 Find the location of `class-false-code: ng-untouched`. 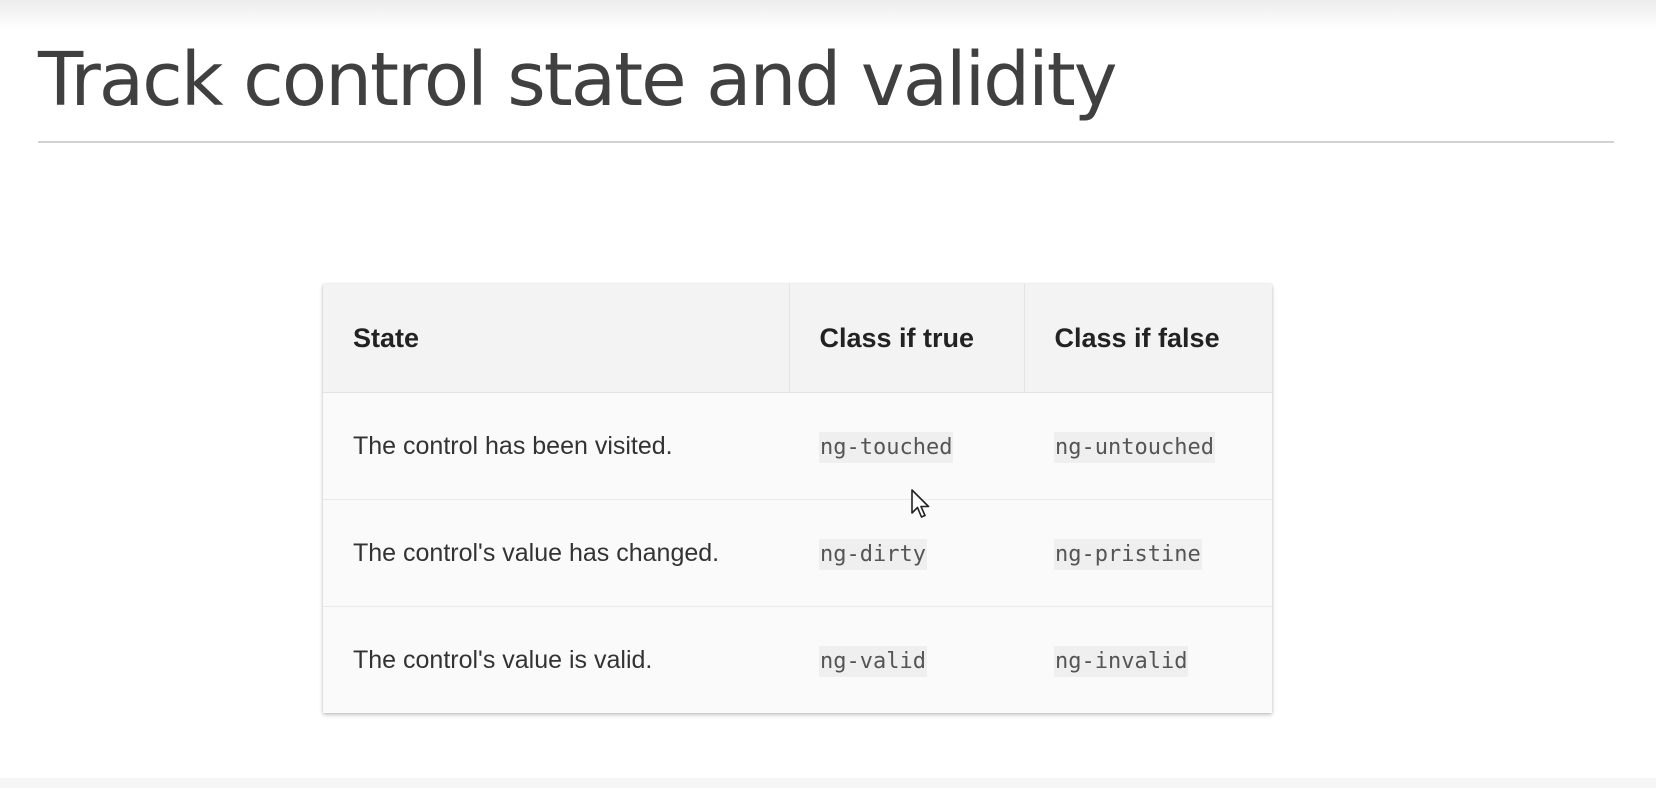

class-false-code: ng-untouched is located at coordinates (1134, 447).